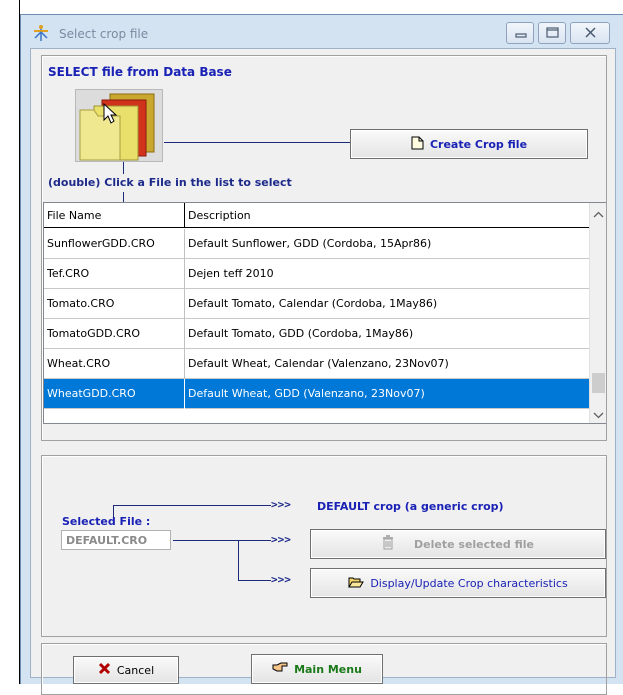 The image size is (623, 695). What do you see at coordinates (410, 506) in the screenshot?
I see `default-crop-text: DEFAULT crop (a generic crop)` at bounding box center [410, 506].